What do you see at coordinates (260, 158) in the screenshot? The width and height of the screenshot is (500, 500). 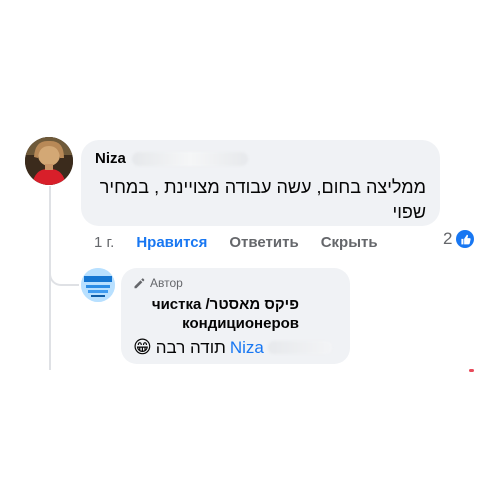 I see `comment-author: Niza` at bounding box center [260, 158].